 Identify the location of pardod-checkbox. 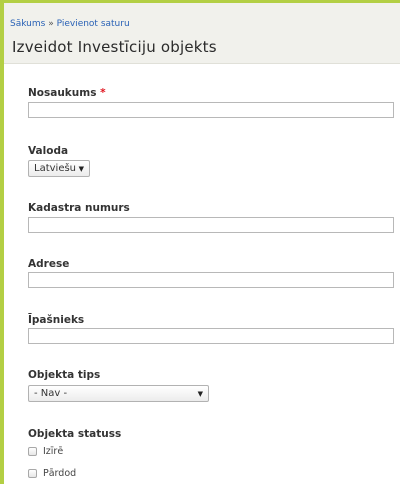
(32, 473).